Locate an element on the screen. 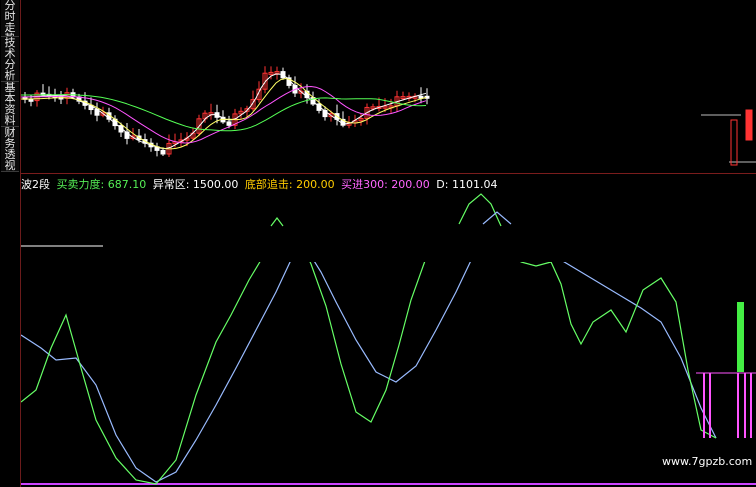  tab-financial-view-label: 财务透视 is located at coordinates (10, 149).